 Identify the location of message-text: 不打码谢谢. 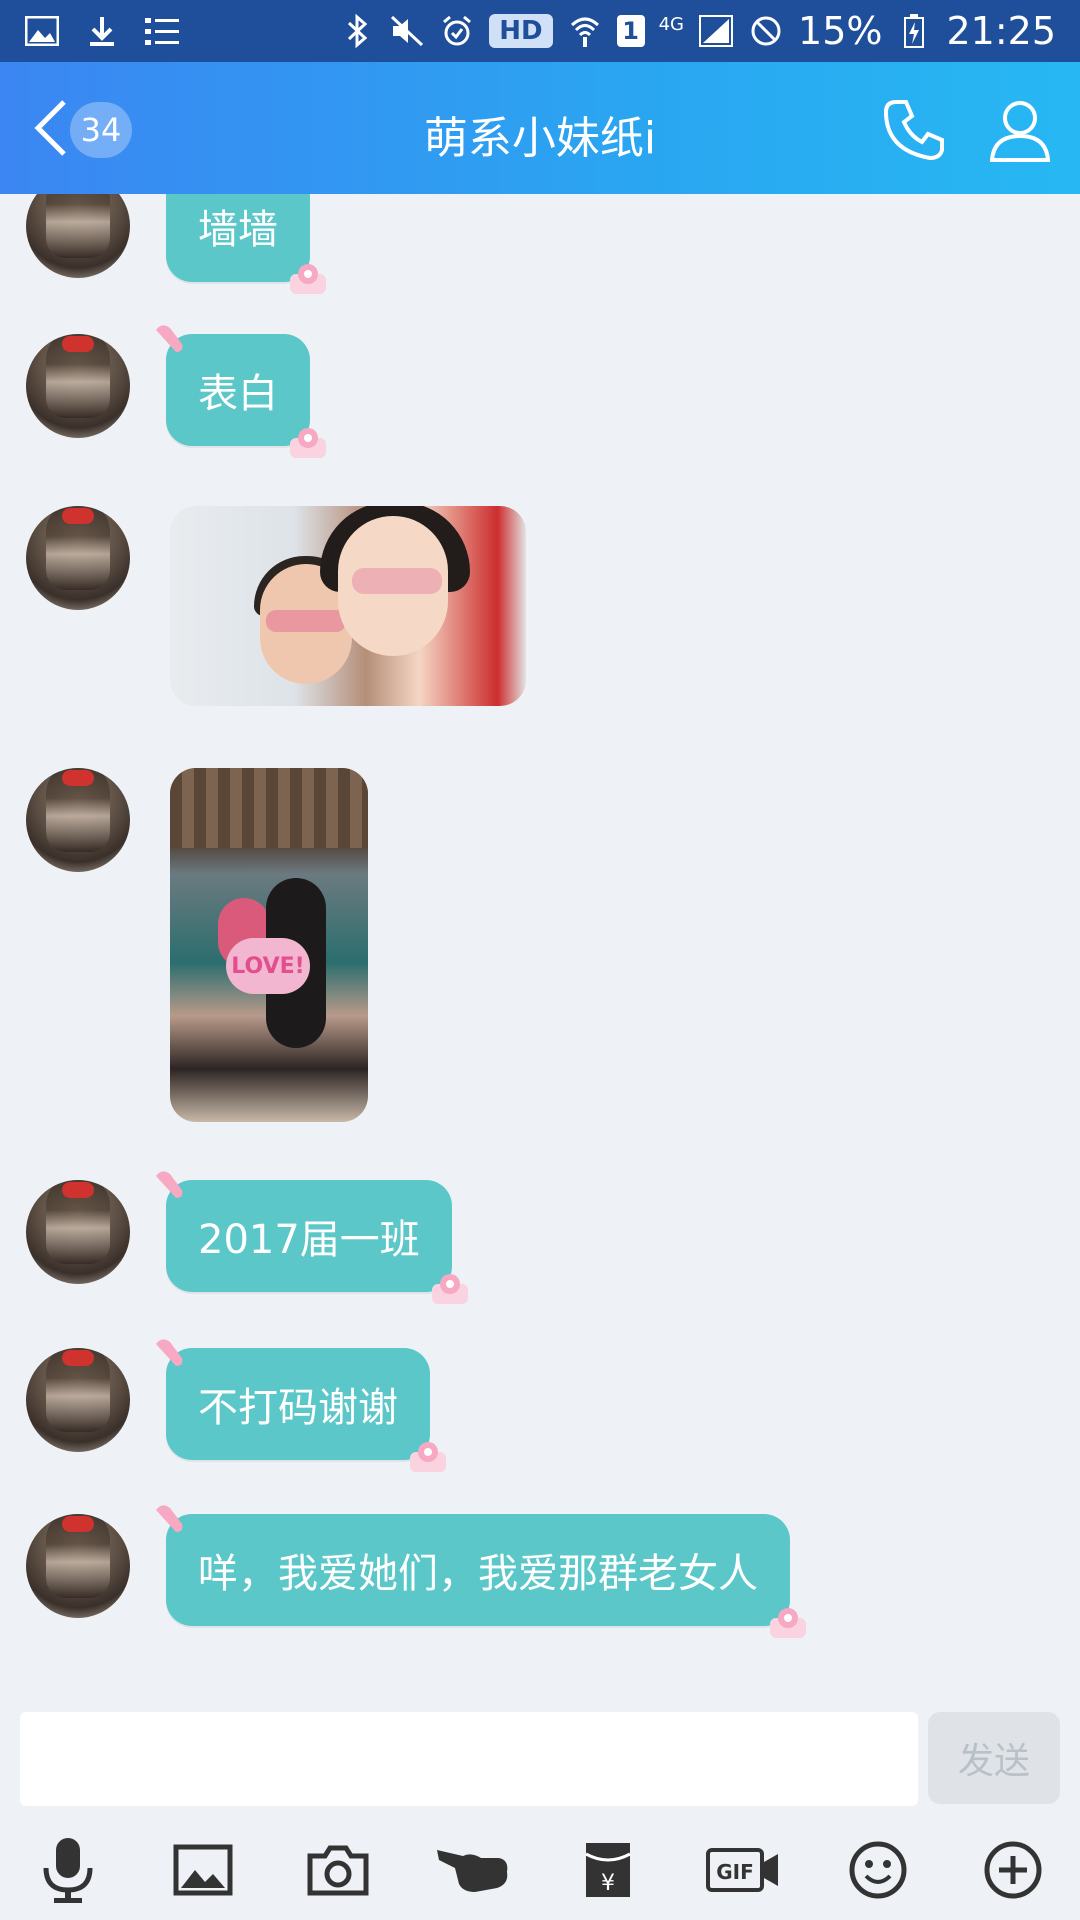
(298, 1408).